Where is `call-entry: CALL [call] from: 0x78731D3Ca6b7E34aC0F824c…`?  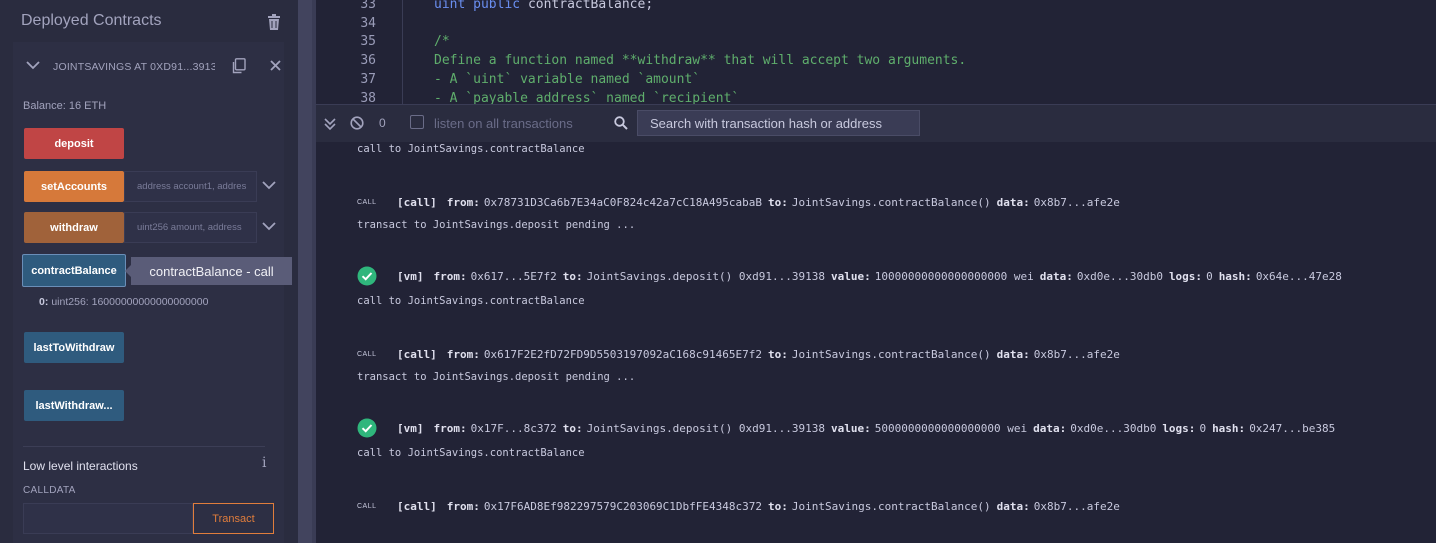 call-entry: CALL [call] from: 0x78731D3Ca6b7E34aC0F824c… is located at coordinates (741, 202).